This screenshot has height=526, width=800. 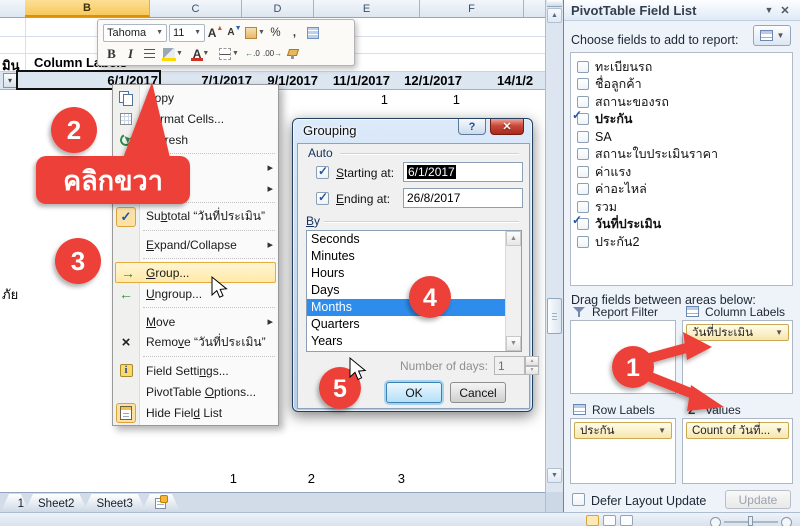 What do you see at coordinates (255, 33) in the screenshot?
I see `format-painter-dropdown: ▼` at bounding box center [255, 33].